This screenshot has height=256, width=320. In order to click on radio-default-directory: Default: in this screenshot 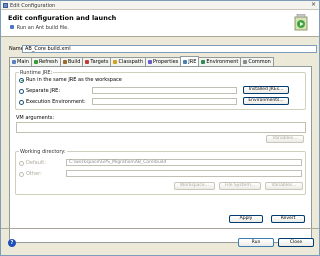, I will do `click(32, 163)`.